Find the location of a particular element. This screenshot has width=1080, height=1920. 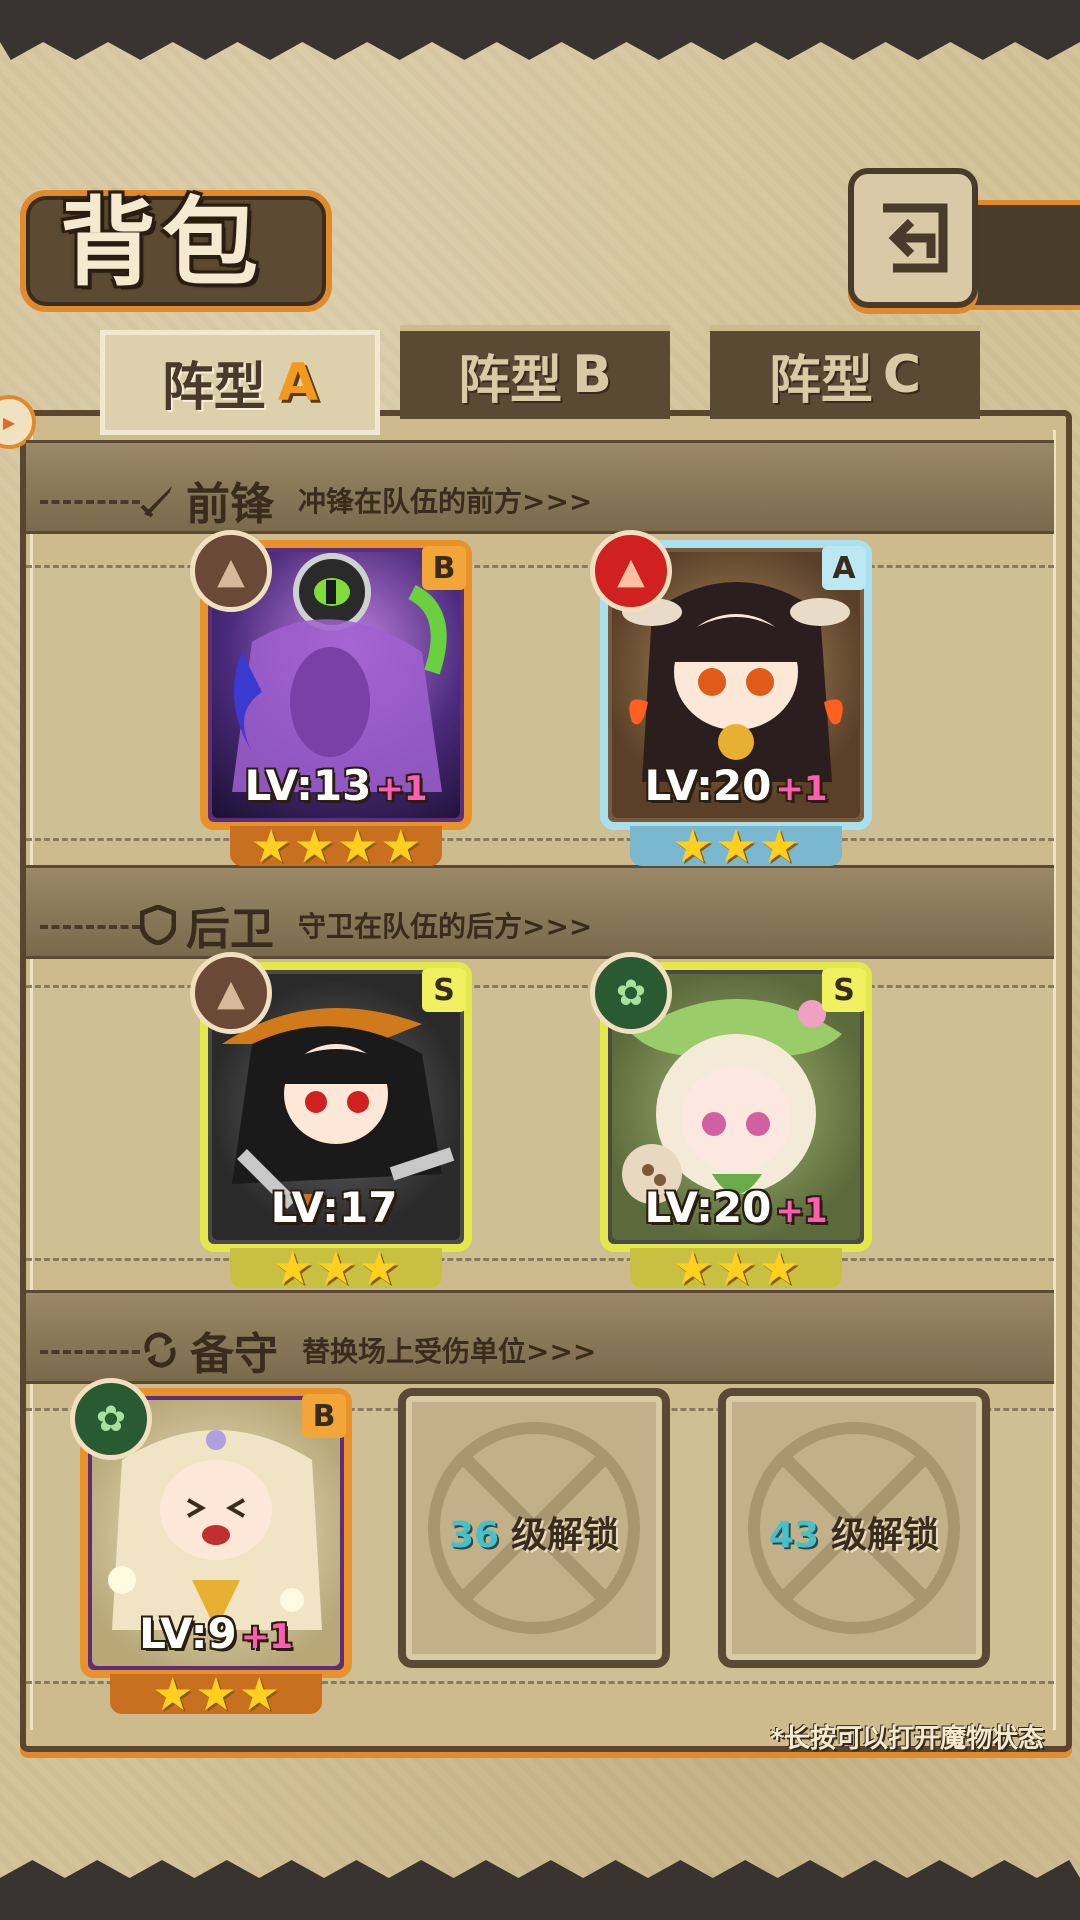

locked-slot-1: 36 级解锁 is located at coordinates (534, 1528).